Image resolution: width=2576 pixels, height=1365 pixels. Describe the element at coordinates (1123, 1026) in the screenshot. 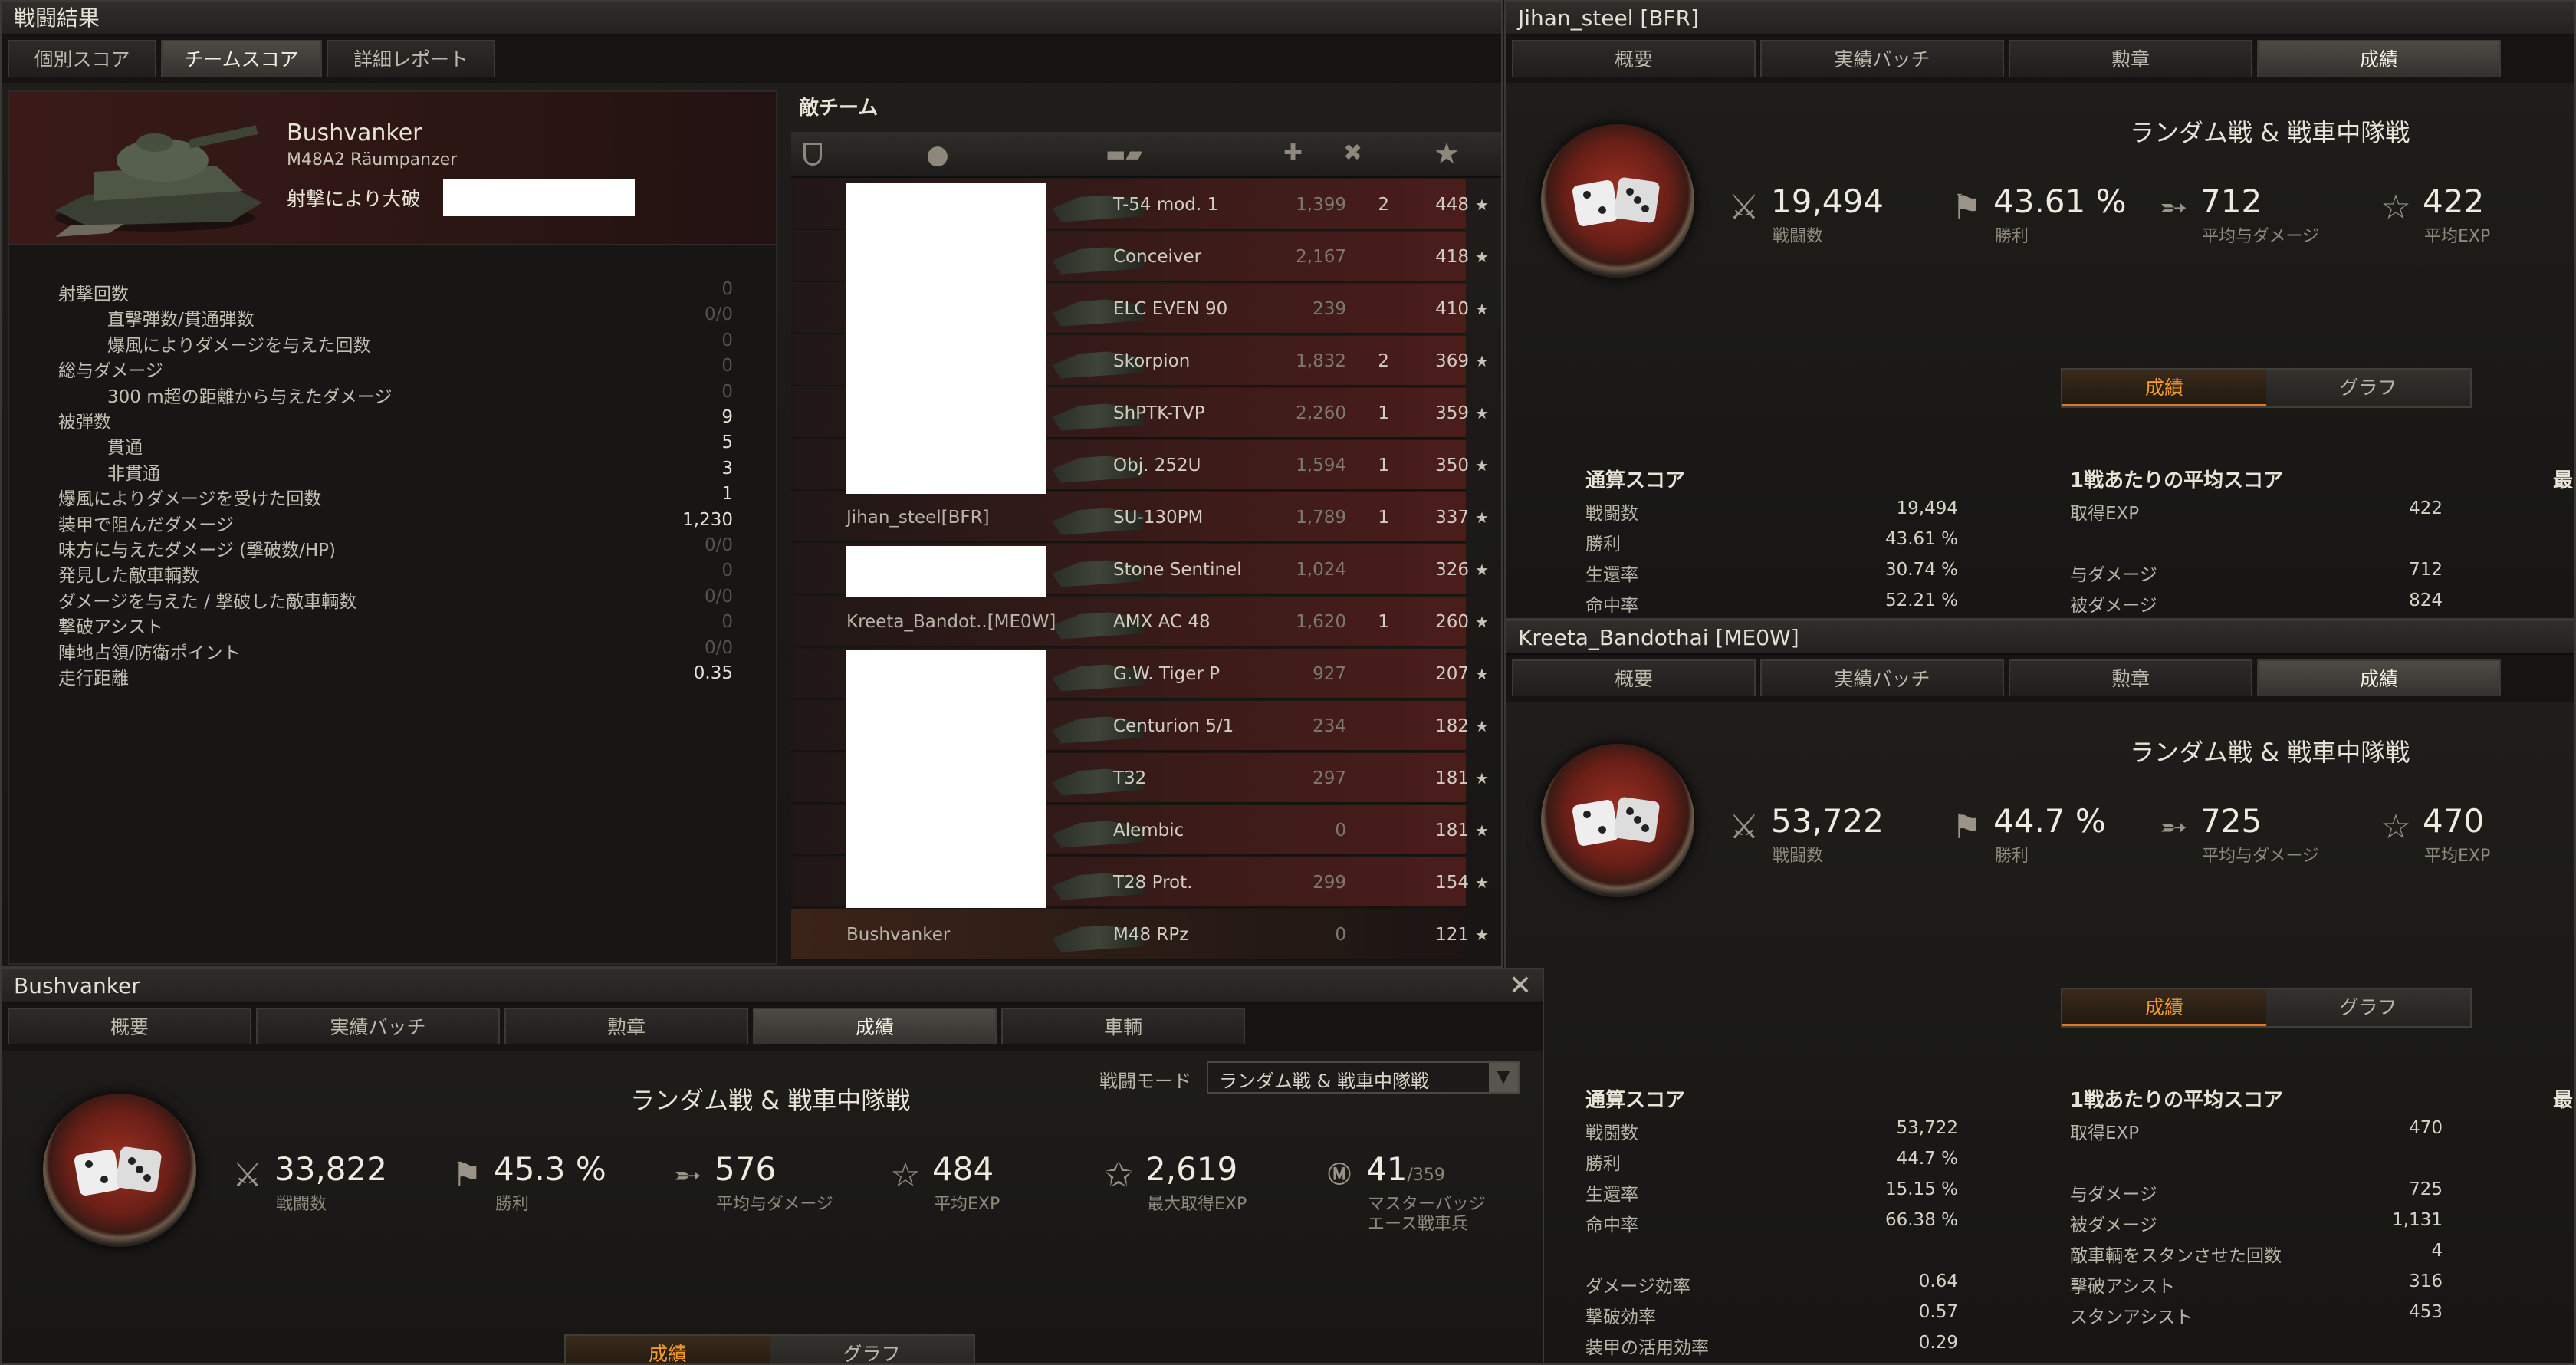

I see `tab-vehicles: 車輌` at that location.